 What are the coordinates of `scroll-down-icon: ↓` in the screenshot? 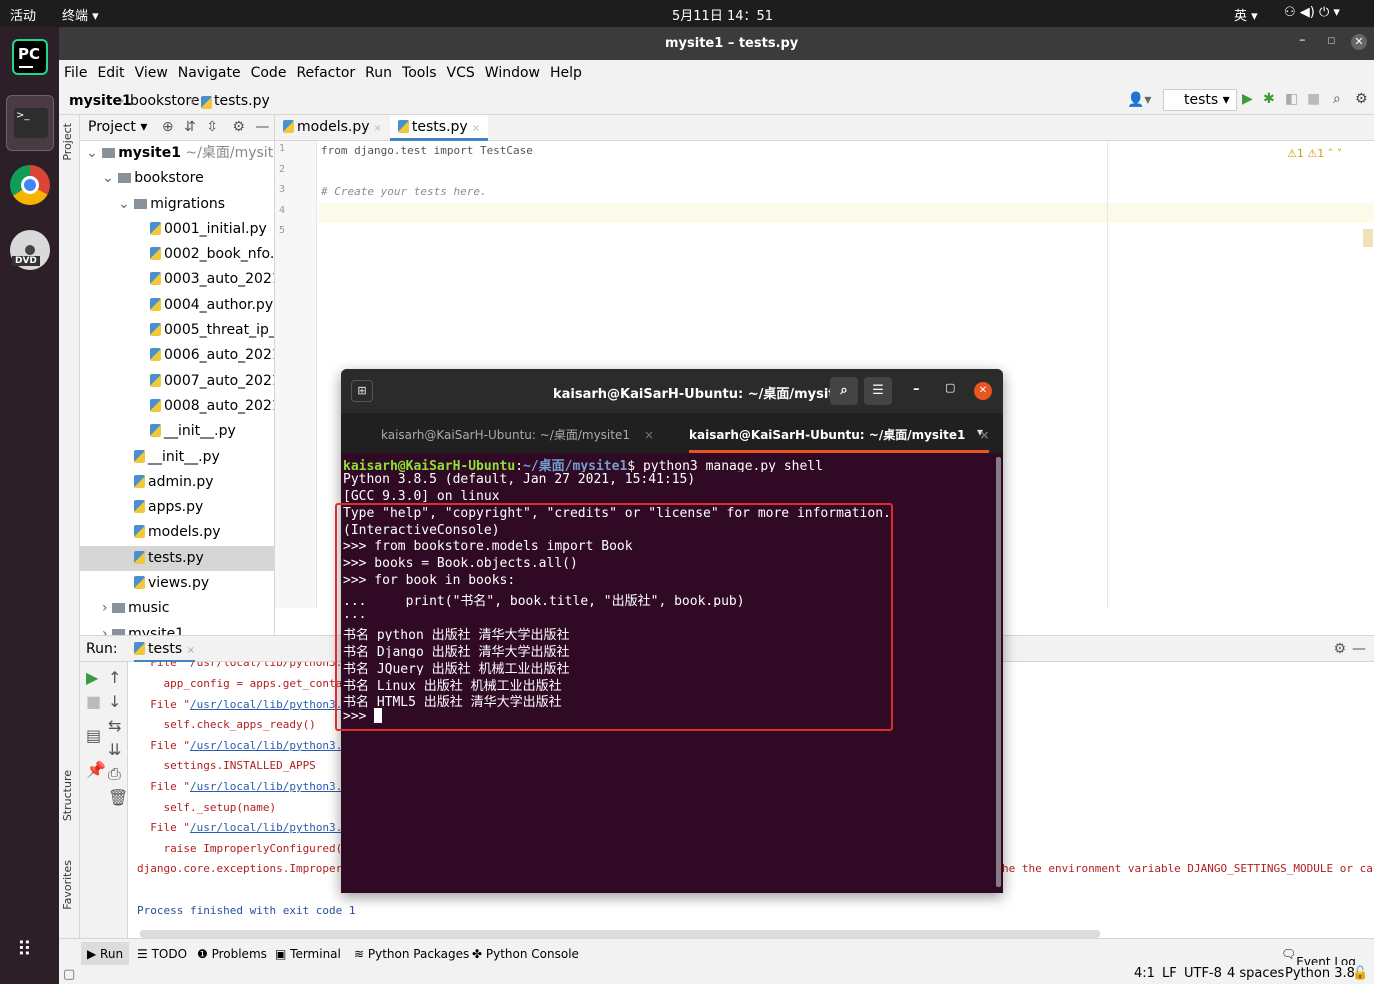 It's located at (114, 701).